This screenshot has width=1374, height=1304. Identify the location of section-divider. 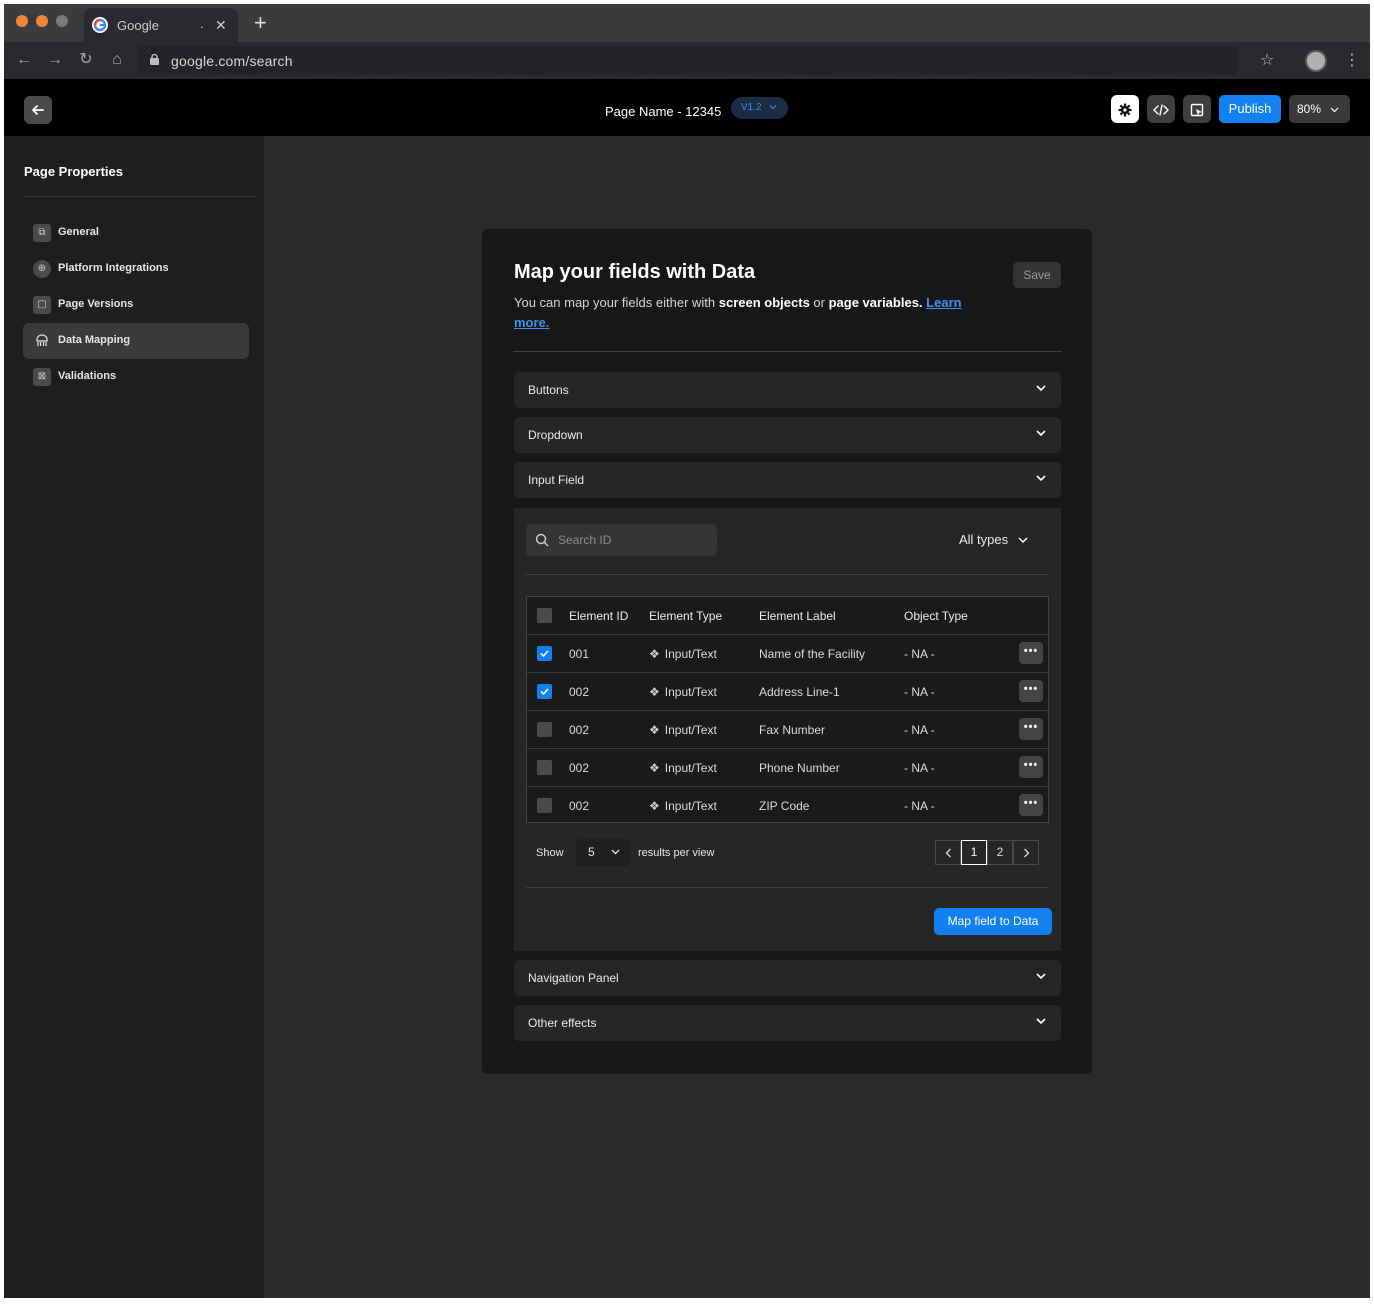
(787, 574).